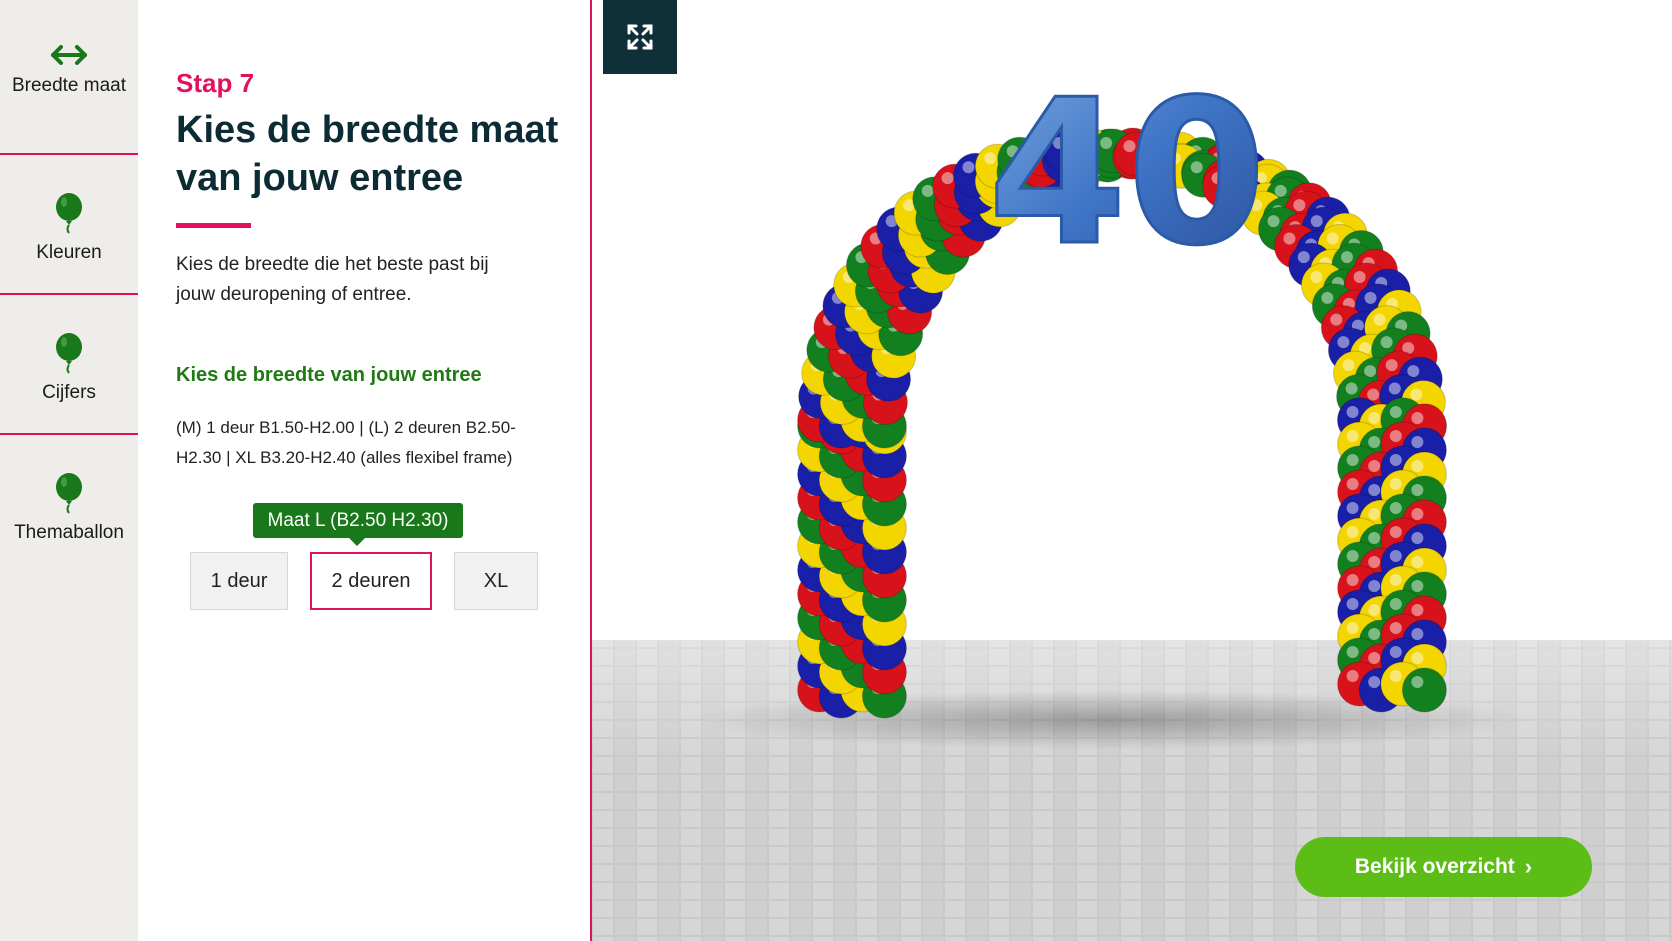 Image resolution: width=1672 pixels, height=941 pixels. Describe the element at coordinates (69, 252) in the screenshot. I see `nav-item-label: Kleuren` at that location.